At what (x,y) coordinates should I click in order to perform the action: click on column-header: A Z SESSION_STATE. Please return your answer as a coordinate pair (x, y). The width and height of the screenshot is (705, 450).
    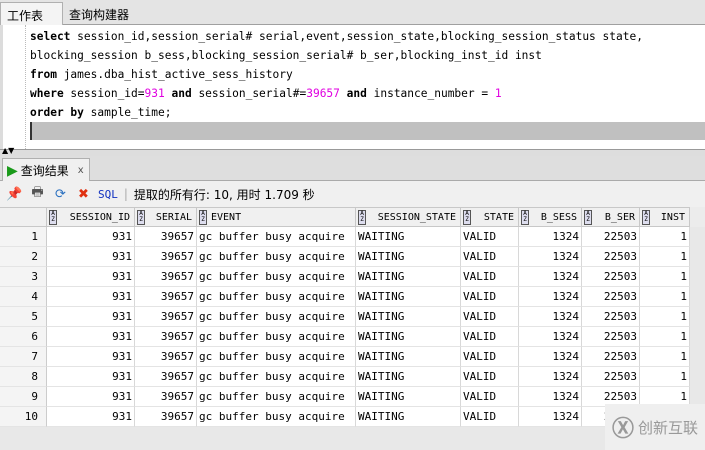
    Looking at the image, I should click on (408, 217).